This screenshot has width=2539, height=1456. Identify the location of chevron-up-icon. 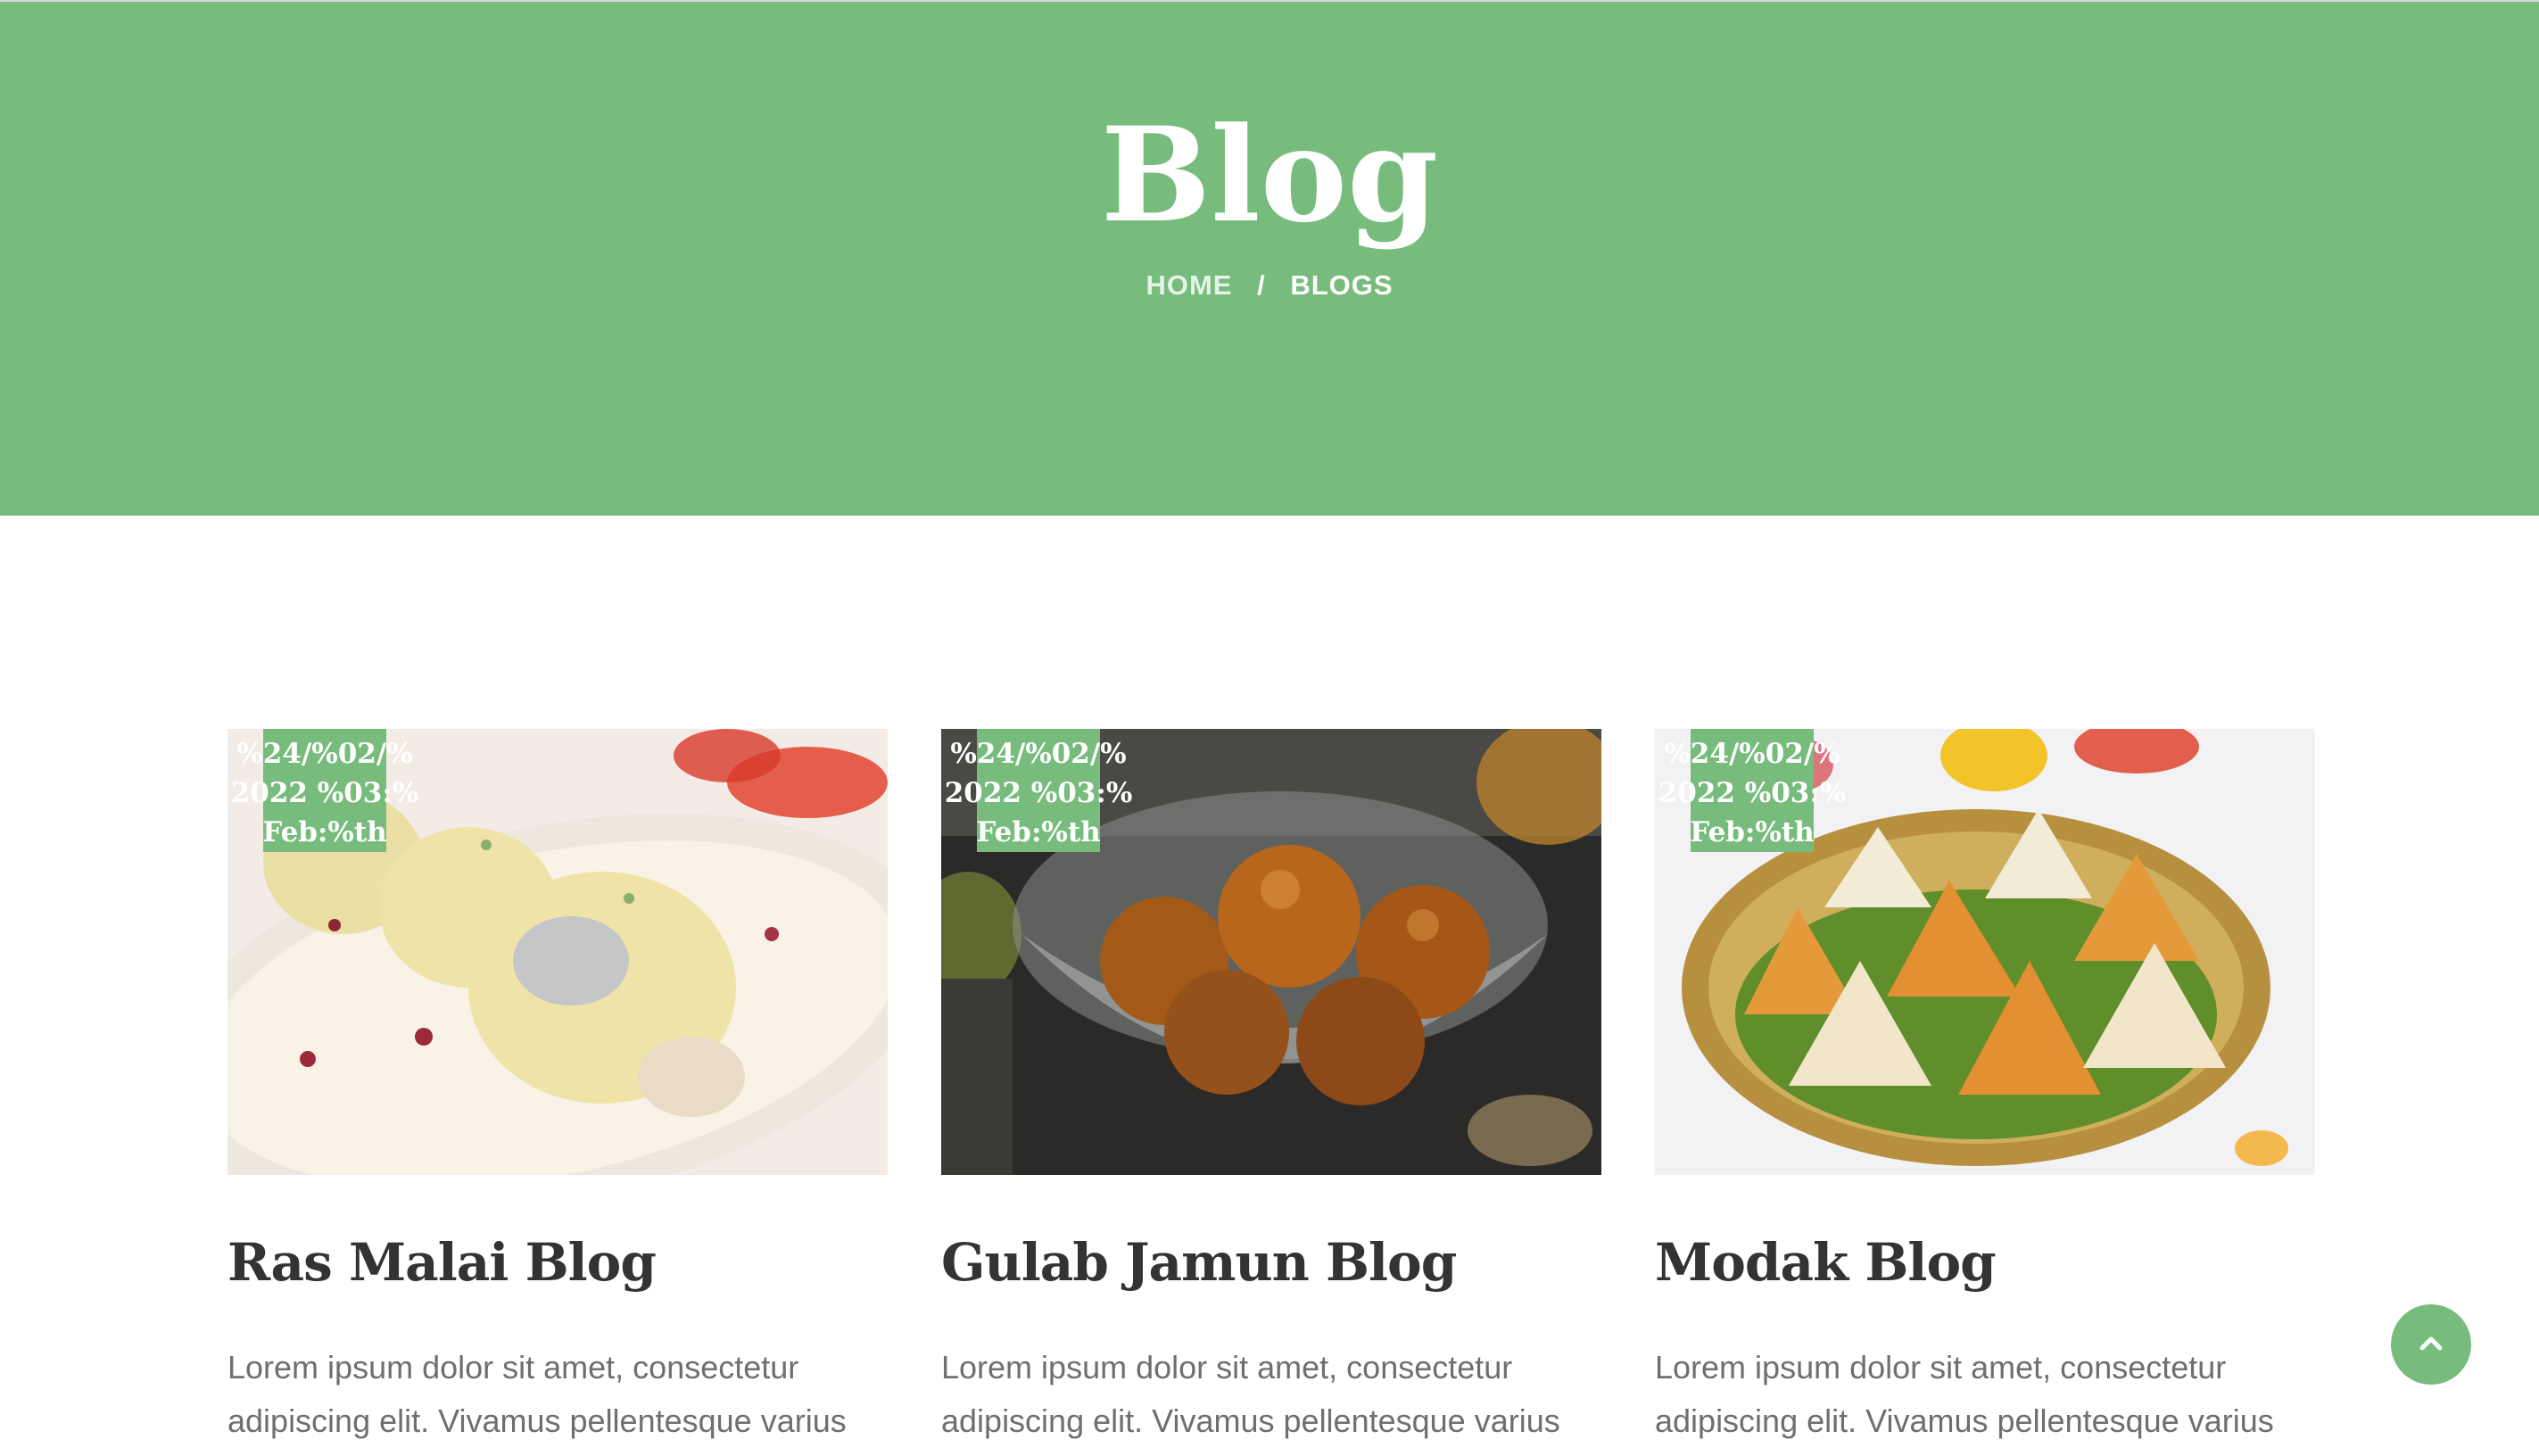
(2431, 1345).